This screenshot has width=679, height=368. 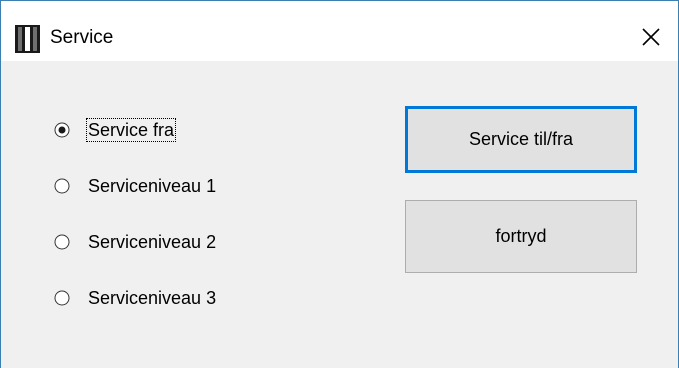 I want to click on radio-label-serviceniveau-1: Serviceniveau 1, so click(x=152, y=186).